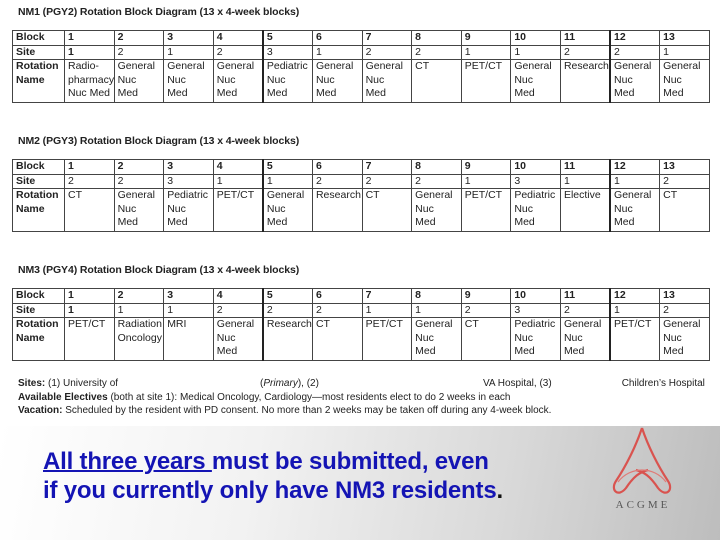 The image size is (720, 540). I want to click on acgme-logo-text: ACGME, so click(643, 505).